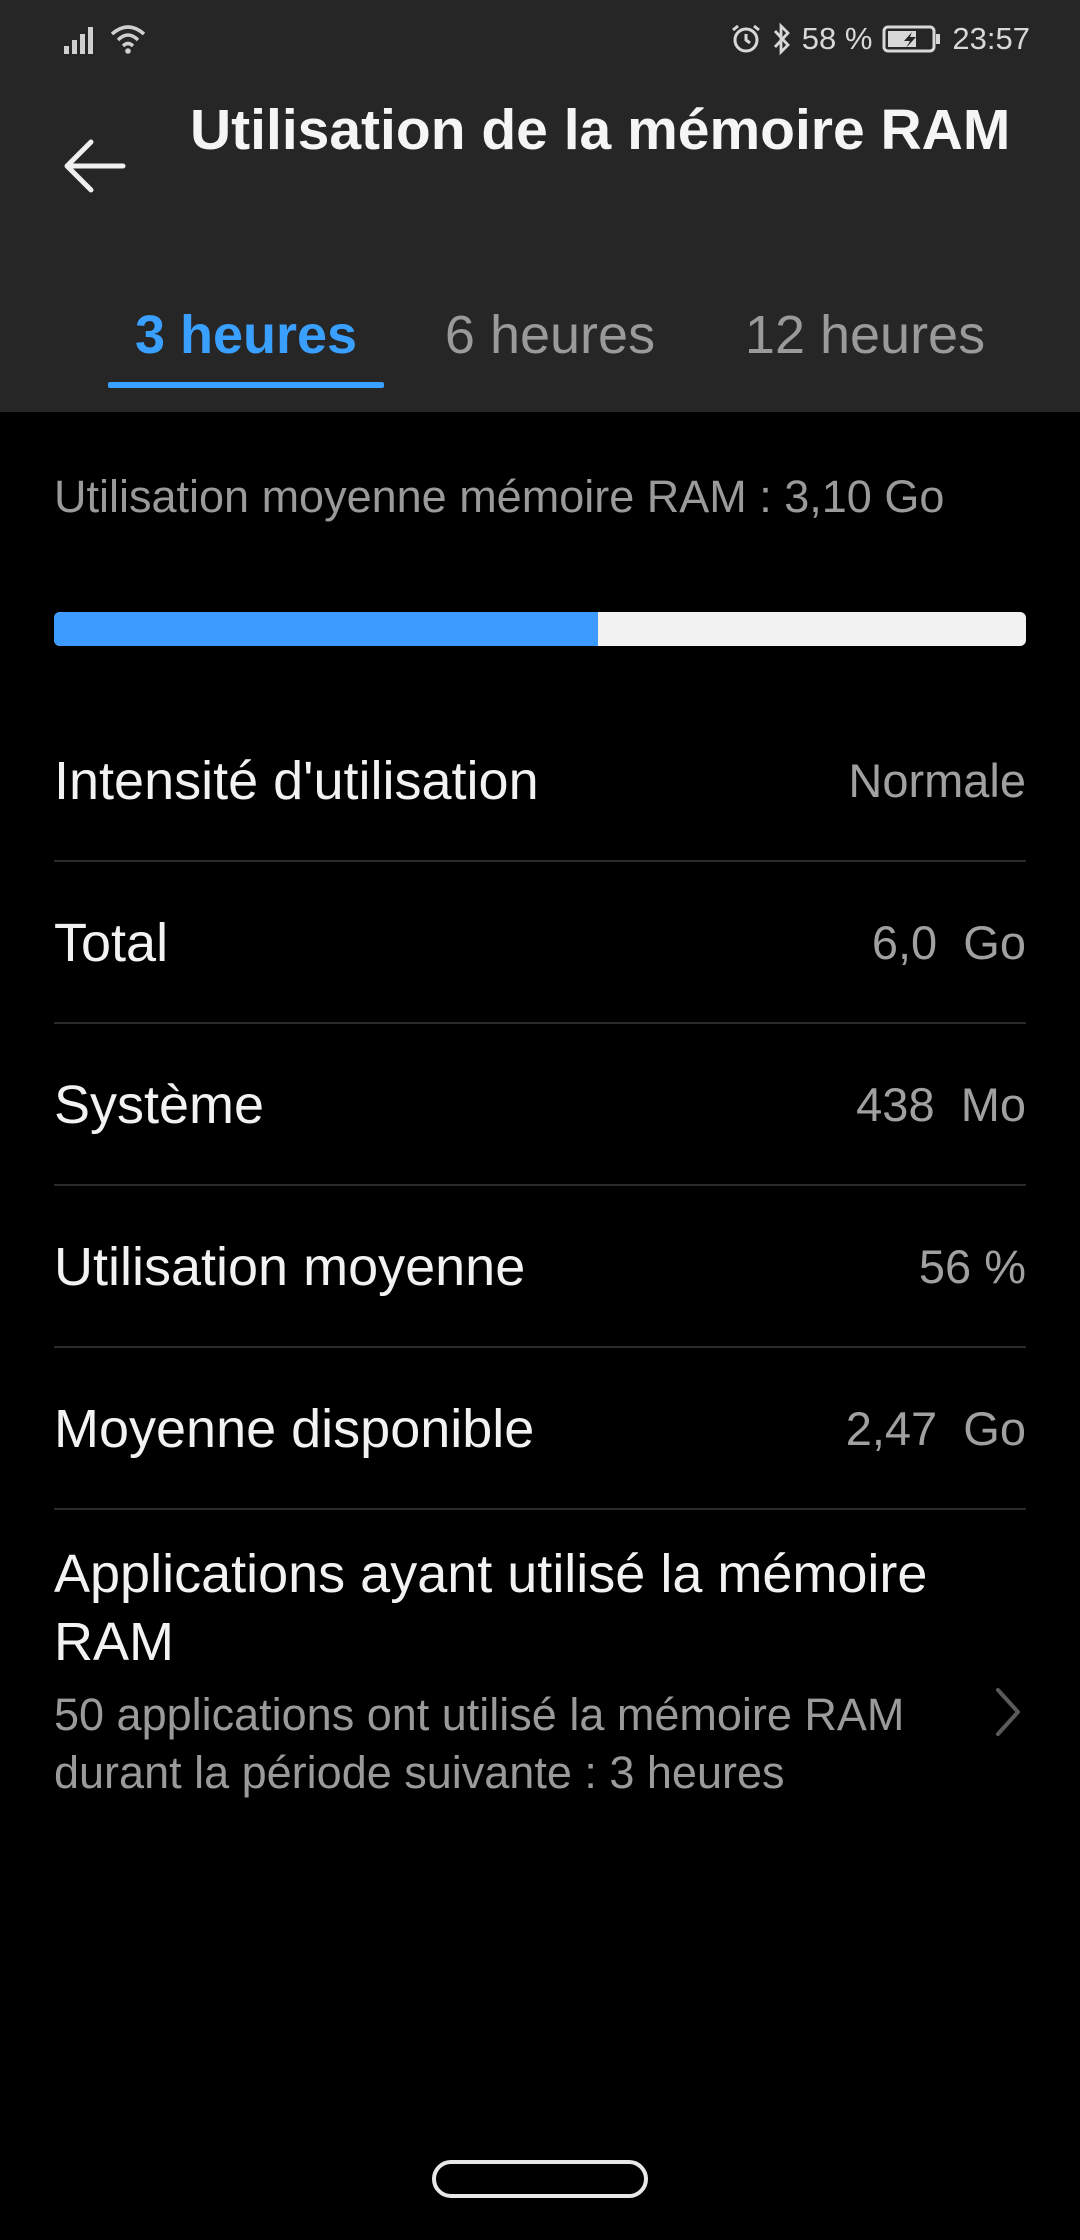  What do you see at coordinates (246, 385) in the screenshot?
I see `active-tab-indicator` at bounding box center [246, 385].